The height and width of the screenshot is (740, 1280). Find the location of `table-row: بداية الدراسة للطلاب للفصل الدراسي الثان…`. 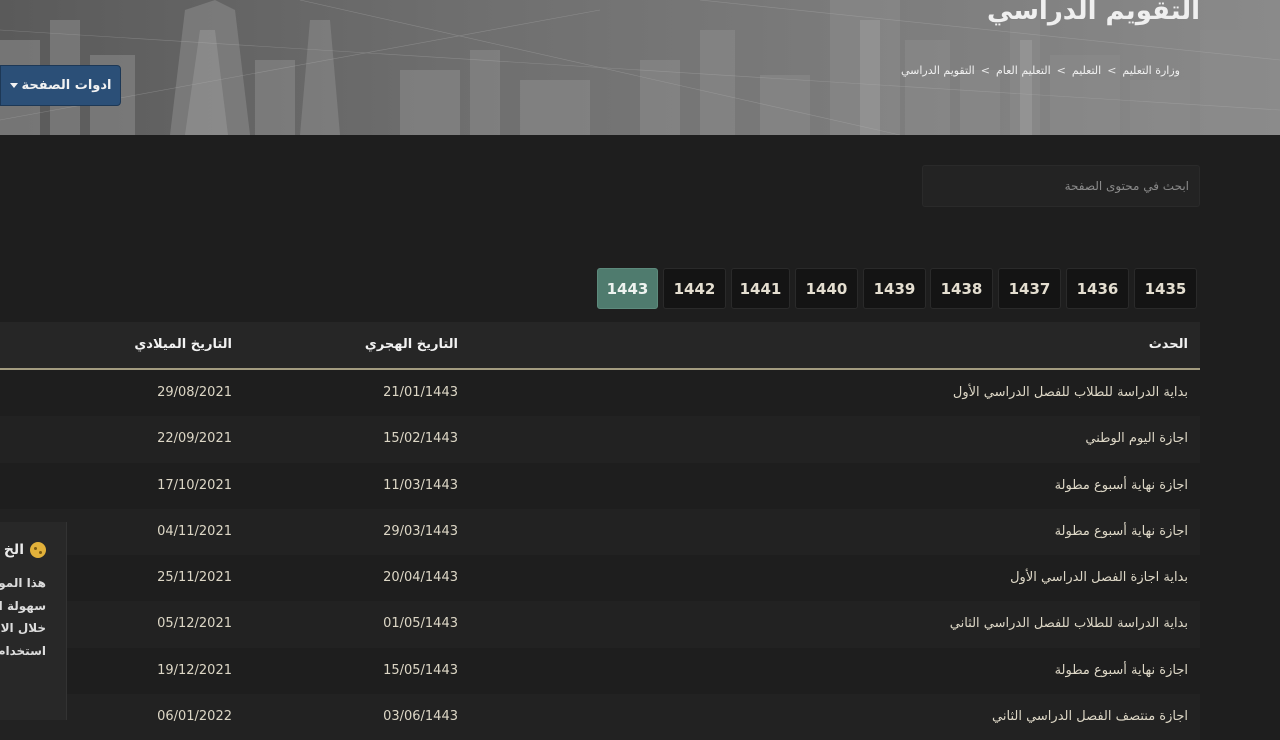

table-row: بداية الدراسة للطلاب للفصل الدراسي الثان… is located at coordinates (600, 624).